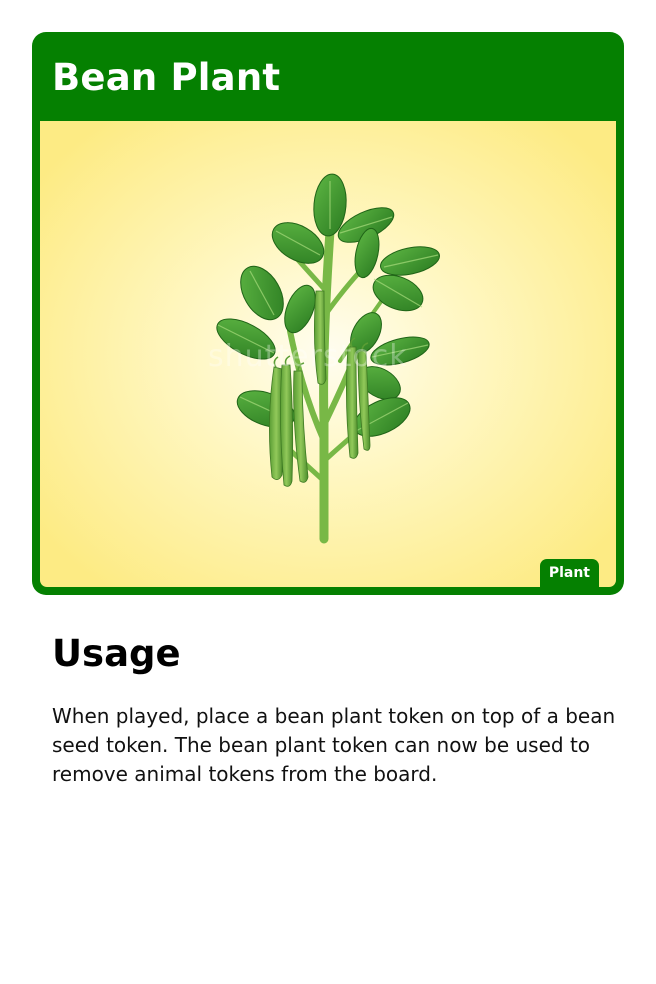 Image resolution: width=656 pixels, height=984 pixels. I want to click on card-title: Bean Plant, so click(166, 77).